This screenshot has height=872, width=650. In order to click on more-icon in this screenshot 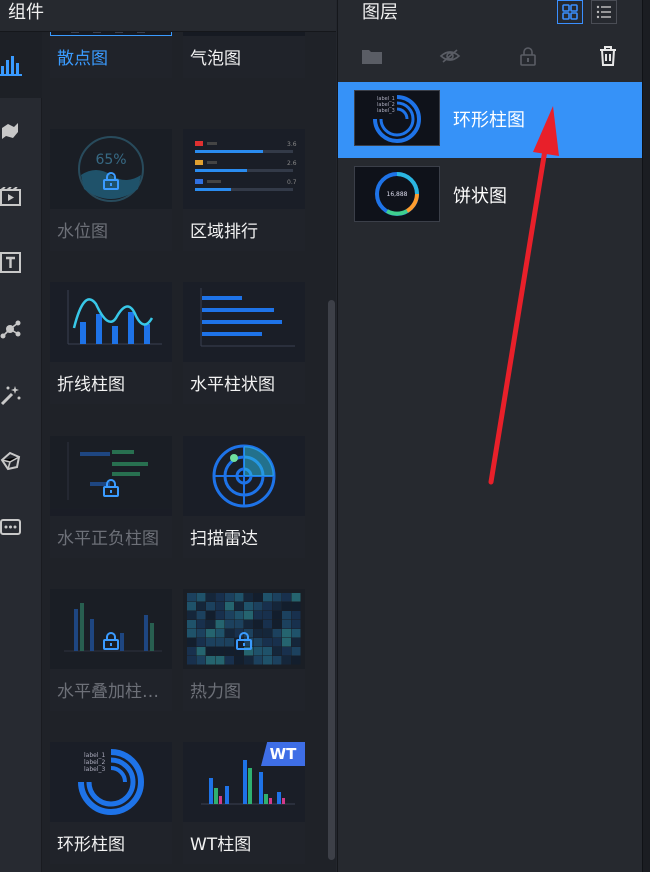, I will do `click(21, 527)`.